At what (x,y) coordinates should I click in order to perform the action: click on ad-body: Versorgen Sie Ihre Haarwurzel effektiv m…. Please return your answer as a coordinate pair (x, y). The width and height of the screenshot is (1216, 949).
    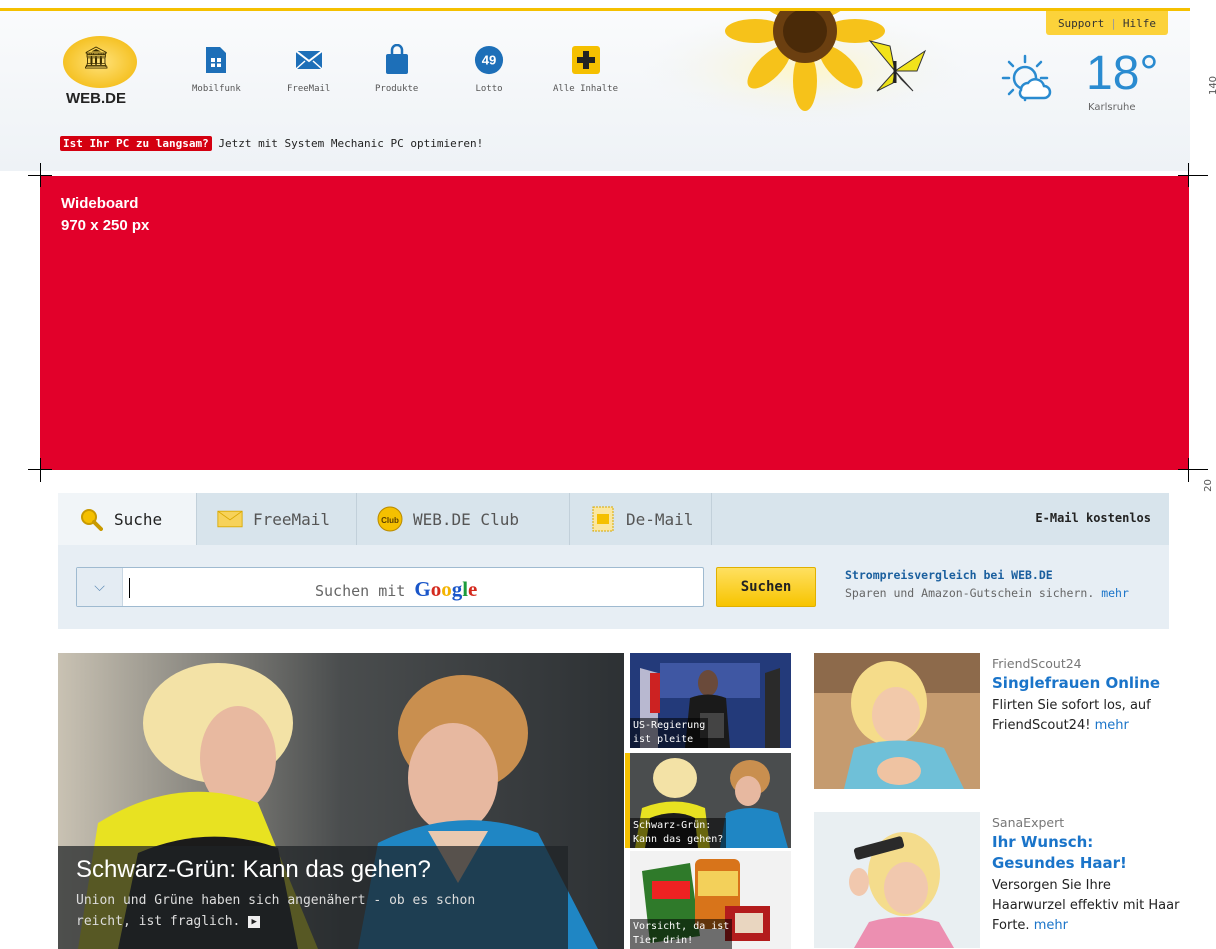
    Looking at the image, I should click on (1087, 906).